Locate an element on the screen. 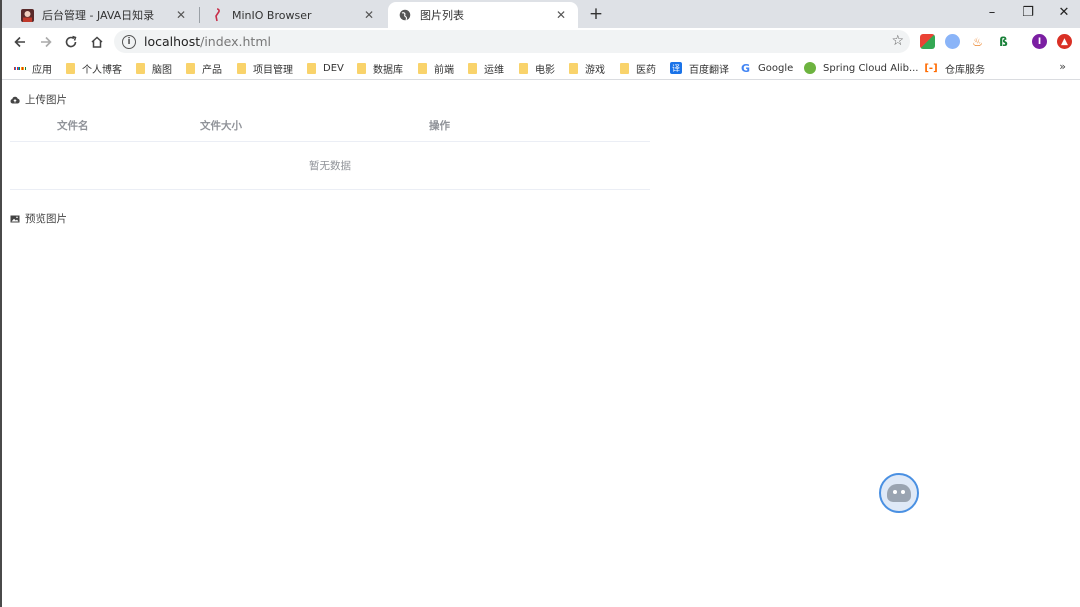 The width and height of the screenshot is (1080, 607). forward-button is located at coordinates (46, 42).